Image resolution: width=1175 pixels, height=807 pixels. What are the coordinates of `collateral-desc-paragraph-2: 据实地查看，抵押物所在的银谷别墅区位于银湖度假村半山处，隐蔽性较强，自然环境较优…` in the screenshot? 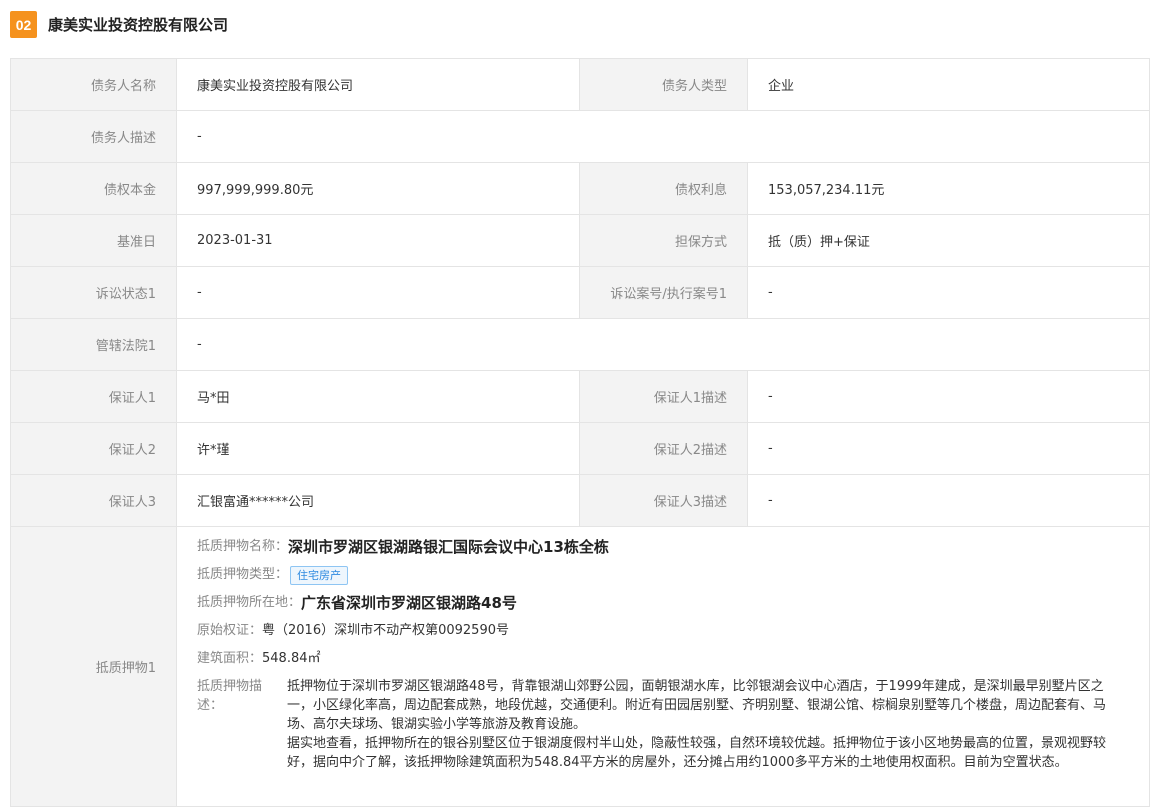 It's located at (697, 753).